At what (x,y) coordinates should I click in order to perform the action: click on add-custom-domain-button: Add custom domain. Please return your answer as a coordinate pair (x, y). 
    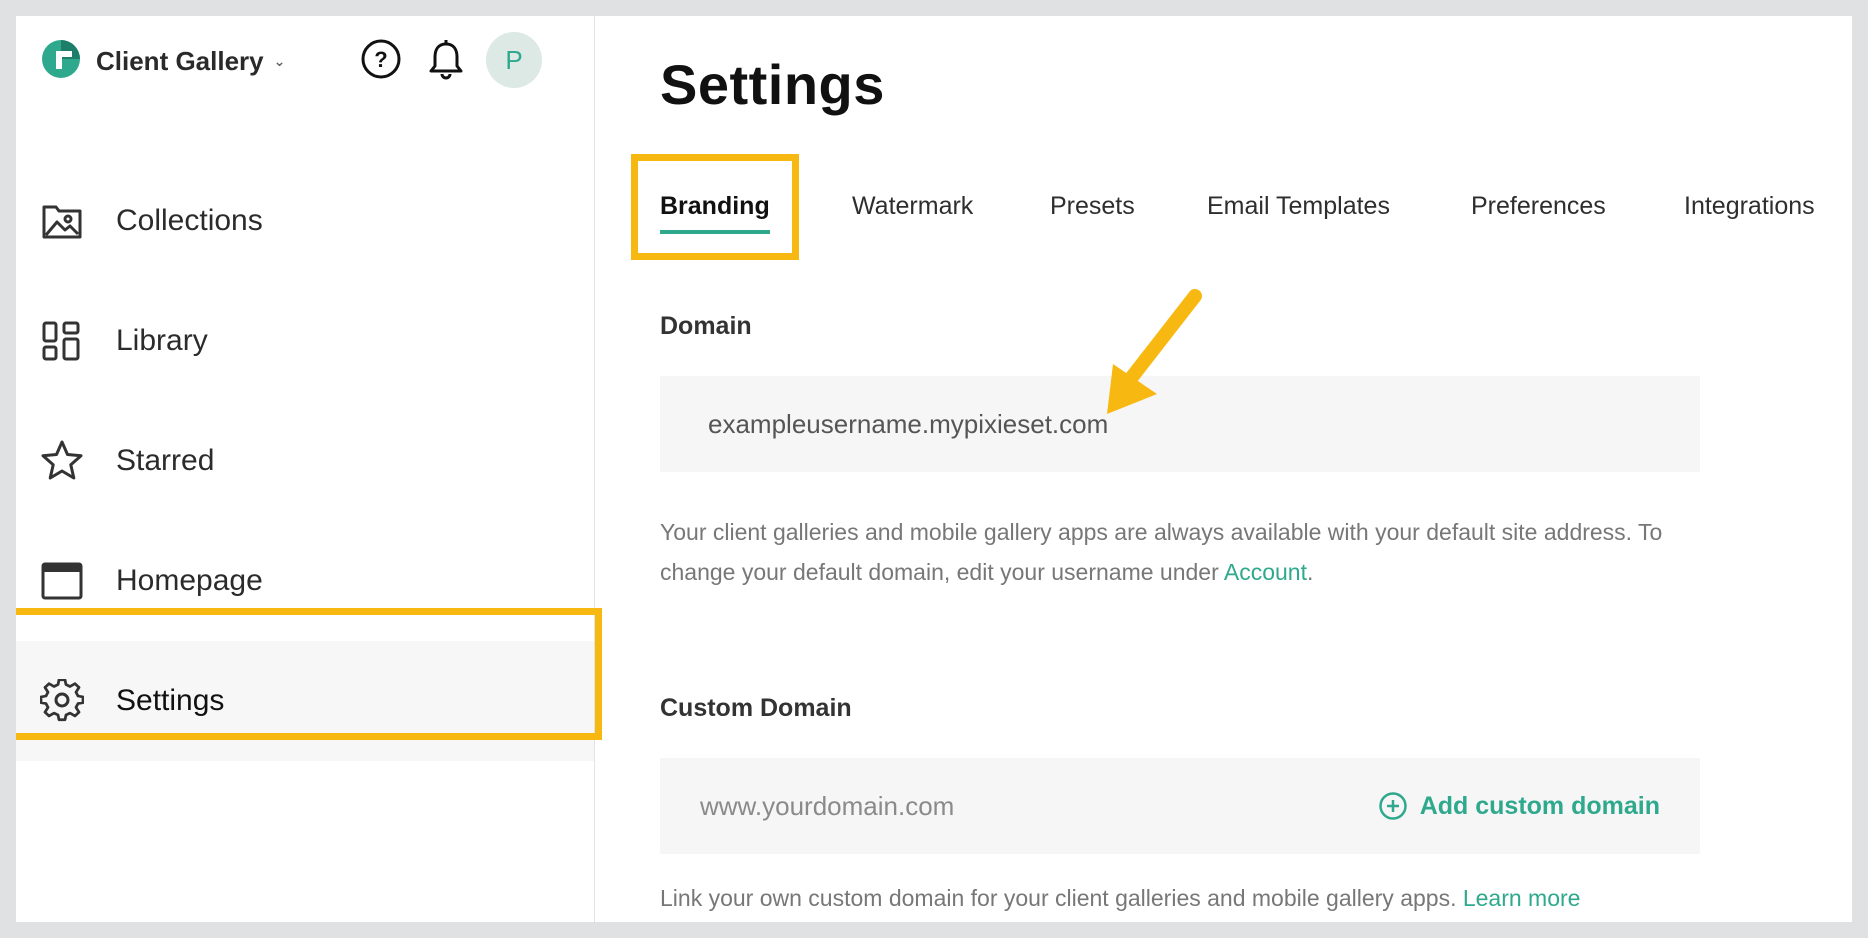
    Looking at the image, I should click on (1519, 806).